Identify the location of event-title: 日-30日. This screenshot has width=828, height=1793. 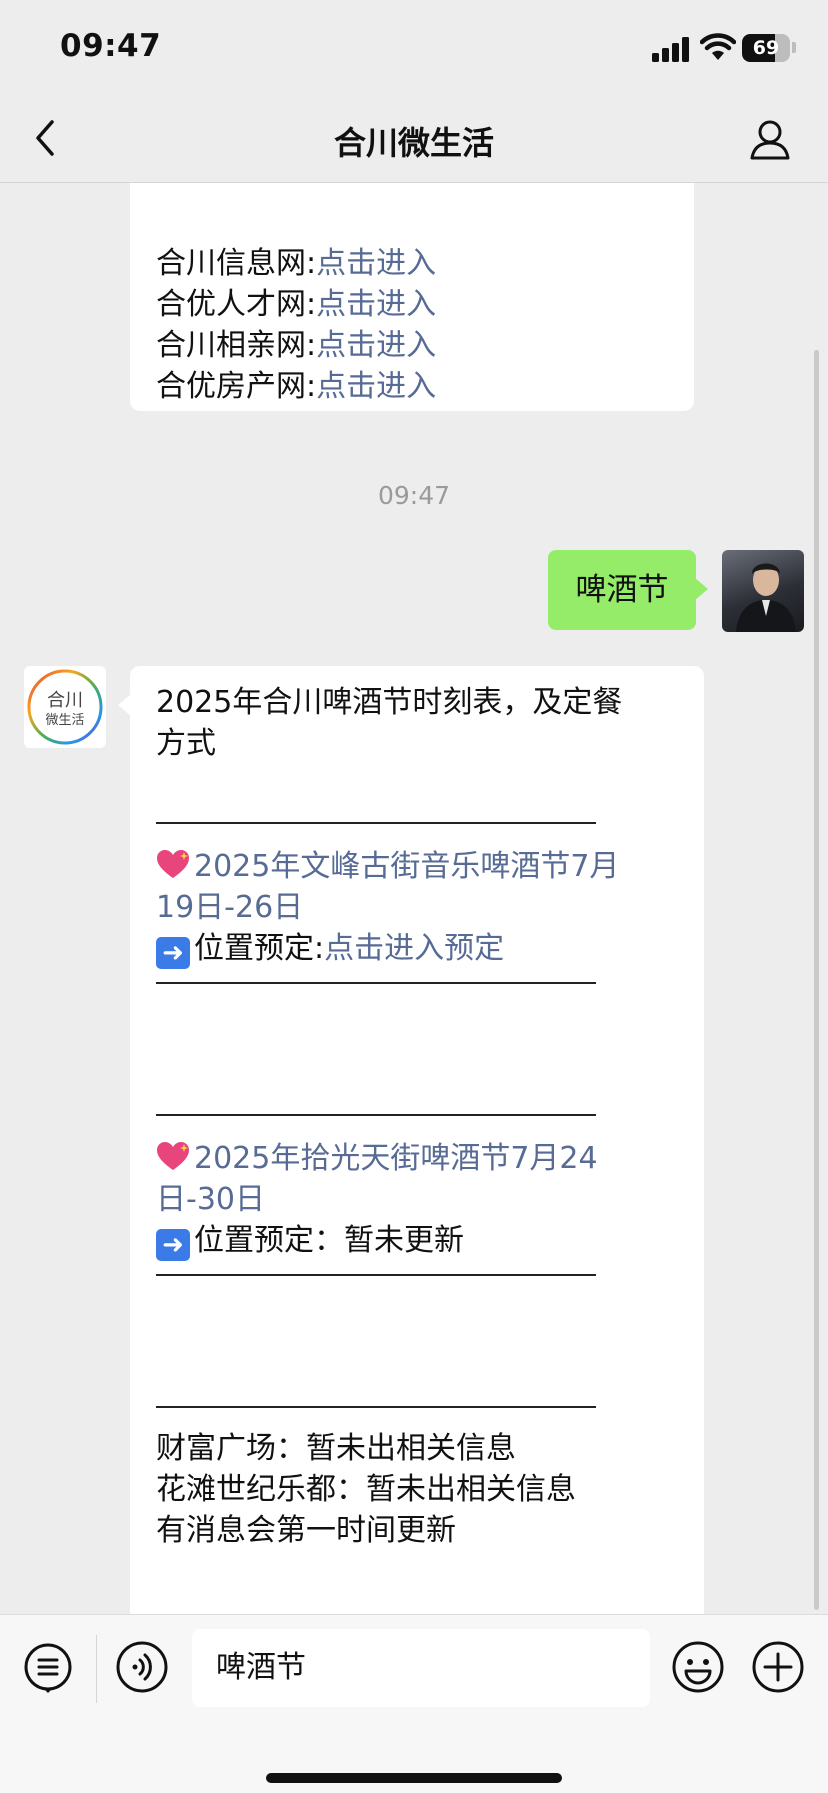
(210, 1199).